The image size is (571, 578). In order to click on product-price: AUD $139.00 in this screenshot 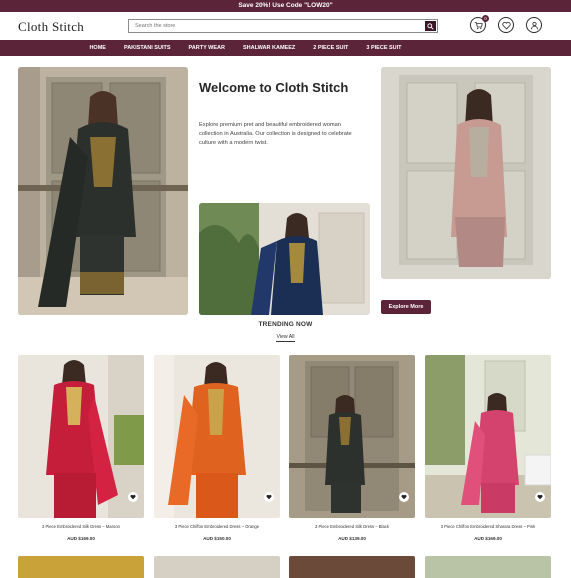, I will do `click(352, 538)`.